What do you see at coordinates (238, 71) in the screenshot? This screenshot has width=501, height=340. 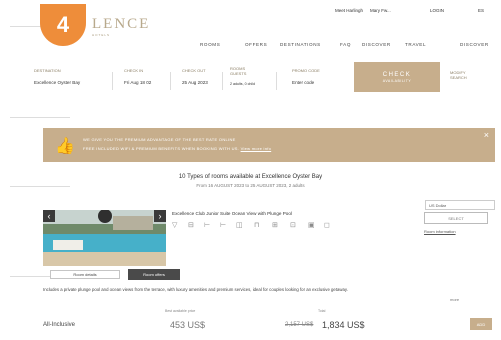 I see `rooms-label: ROOMS GUESTS` at bounding box center [238, 71].